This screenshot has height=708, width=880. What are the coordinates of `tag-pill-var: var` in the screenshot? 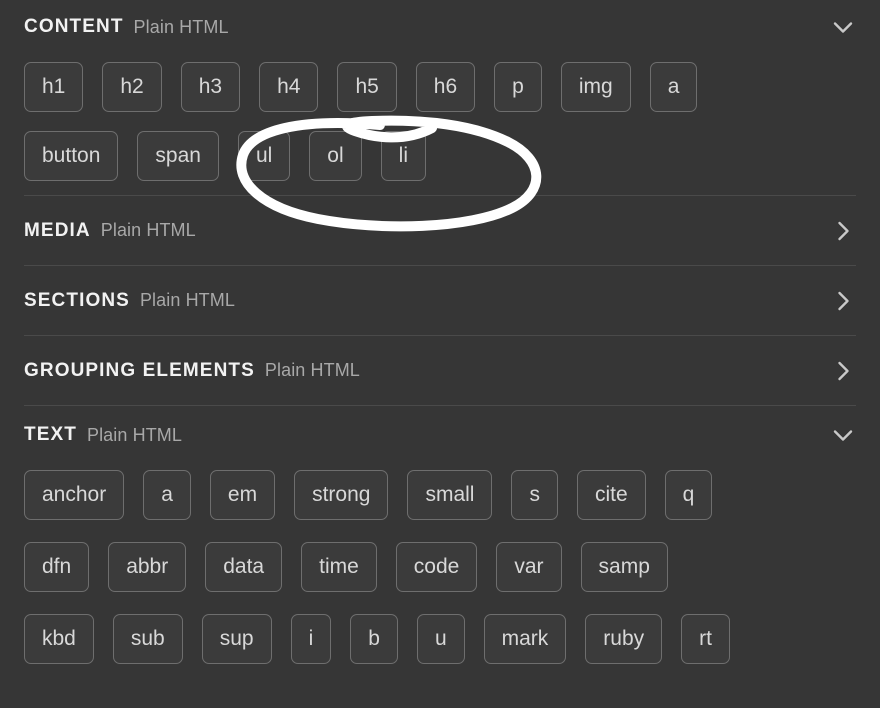 It's located at (529, 567).